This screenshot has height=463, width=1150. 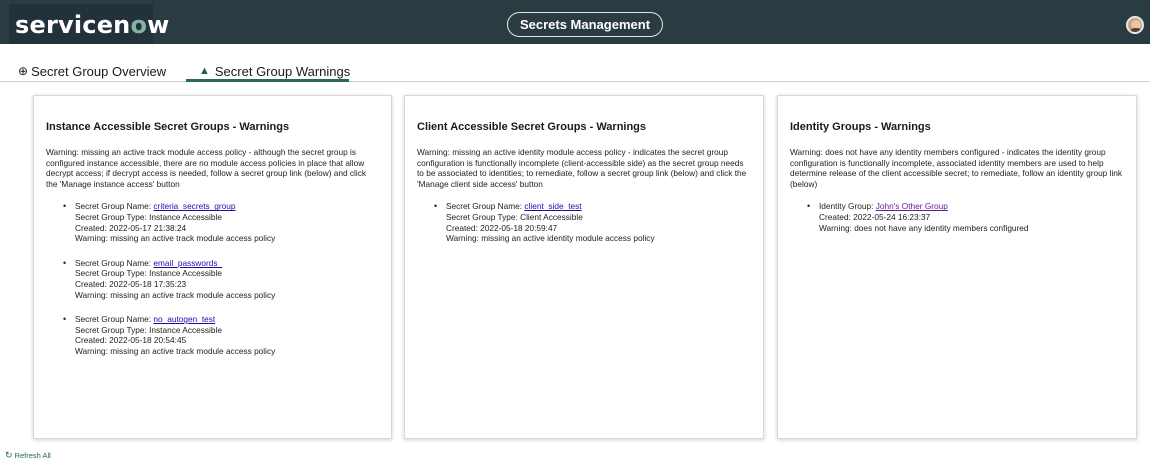 I want to click on tab-secret-group-overview: ⊕ Secret Group Overview, so click(x=92, y=71).